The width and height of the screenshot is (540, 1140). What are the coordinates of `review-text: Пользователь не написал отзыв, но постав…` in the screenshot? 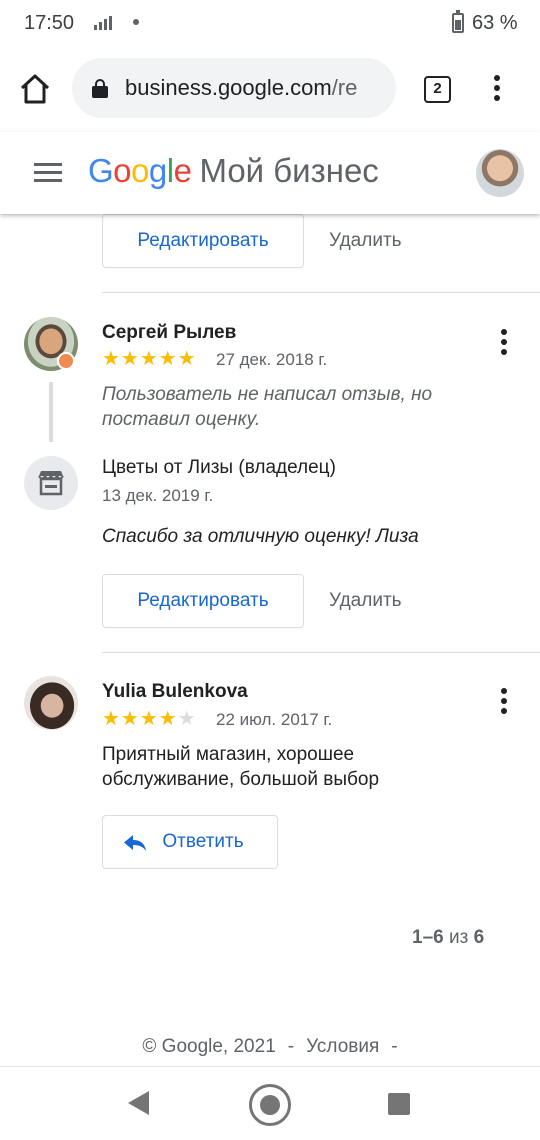 It's located at (267, 407).